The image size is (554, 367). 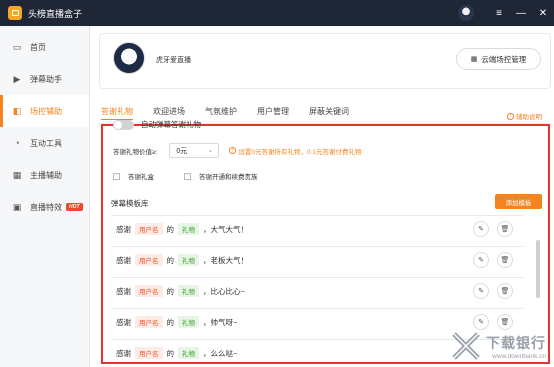 I want to click on template-row: 感谢 用户名 的 礼物 ，大气大气！ ✎ 🗑, so click(x=317, y=228).